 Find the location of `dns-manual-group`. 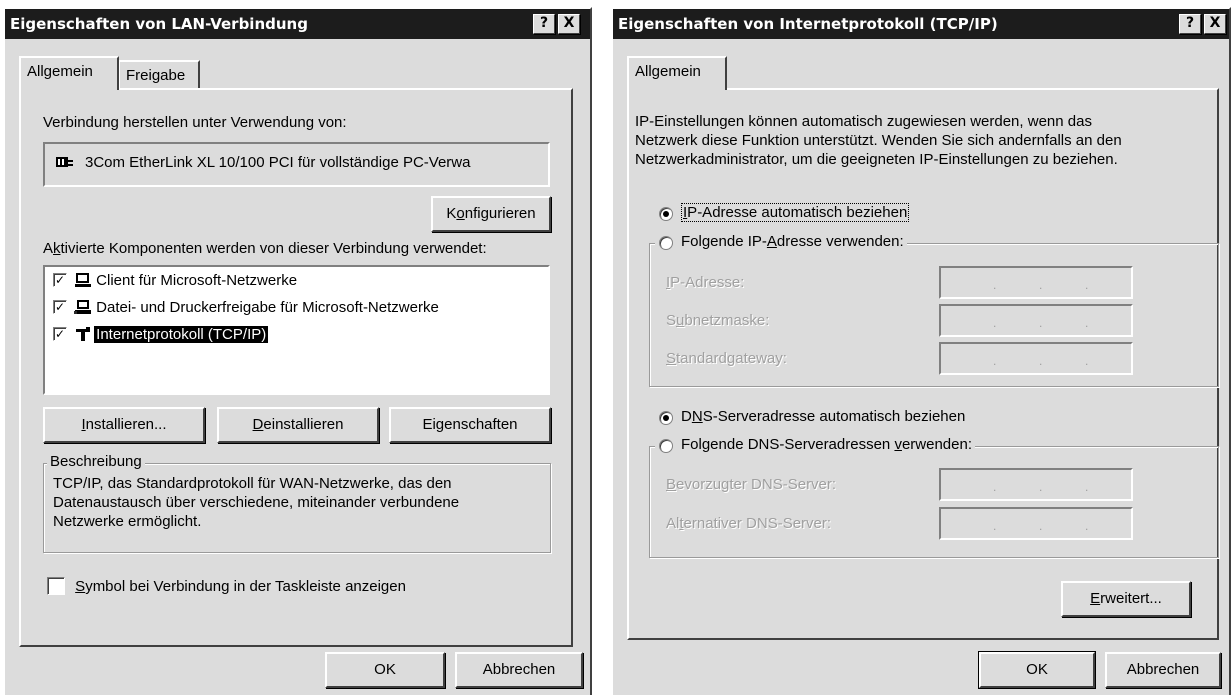

dns-manual-group is located at coordinates (934, 502).